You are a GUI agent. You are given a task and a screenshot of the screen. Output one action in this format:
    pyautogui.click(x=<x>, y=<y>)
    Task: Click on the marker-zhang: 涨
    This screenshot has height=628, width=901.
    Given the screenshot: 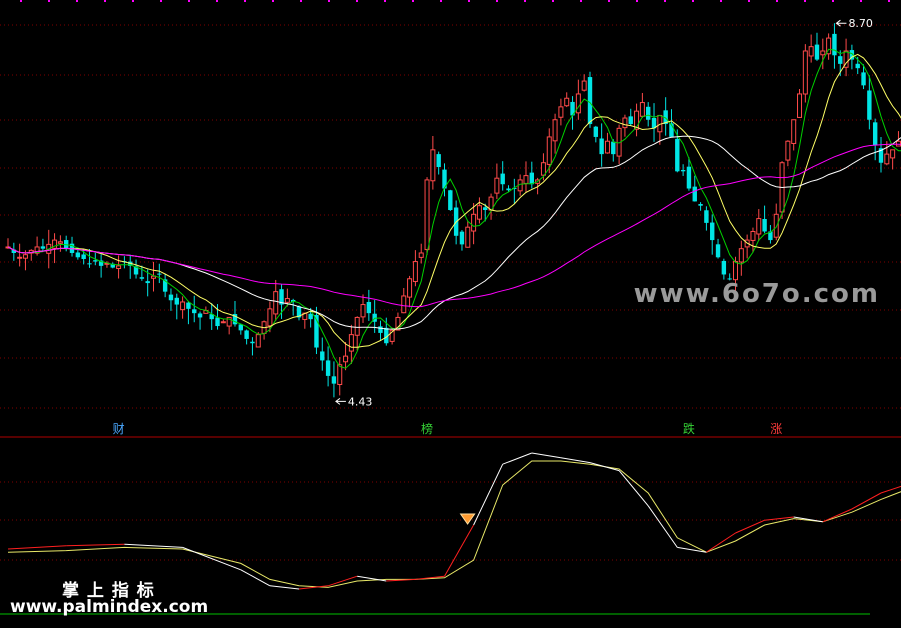 What is the action you would take?
    pyautogui.click(x=776, y=428)
    